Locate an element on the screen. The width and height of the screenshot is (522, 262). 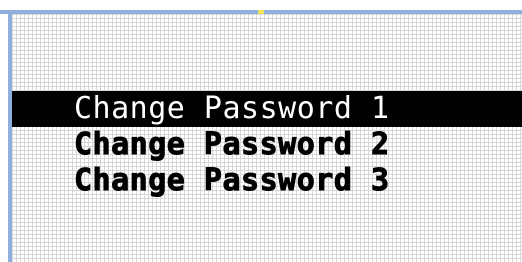
menu-item-change-password-3: Change Password 3 is located at coordinates (267, 181).